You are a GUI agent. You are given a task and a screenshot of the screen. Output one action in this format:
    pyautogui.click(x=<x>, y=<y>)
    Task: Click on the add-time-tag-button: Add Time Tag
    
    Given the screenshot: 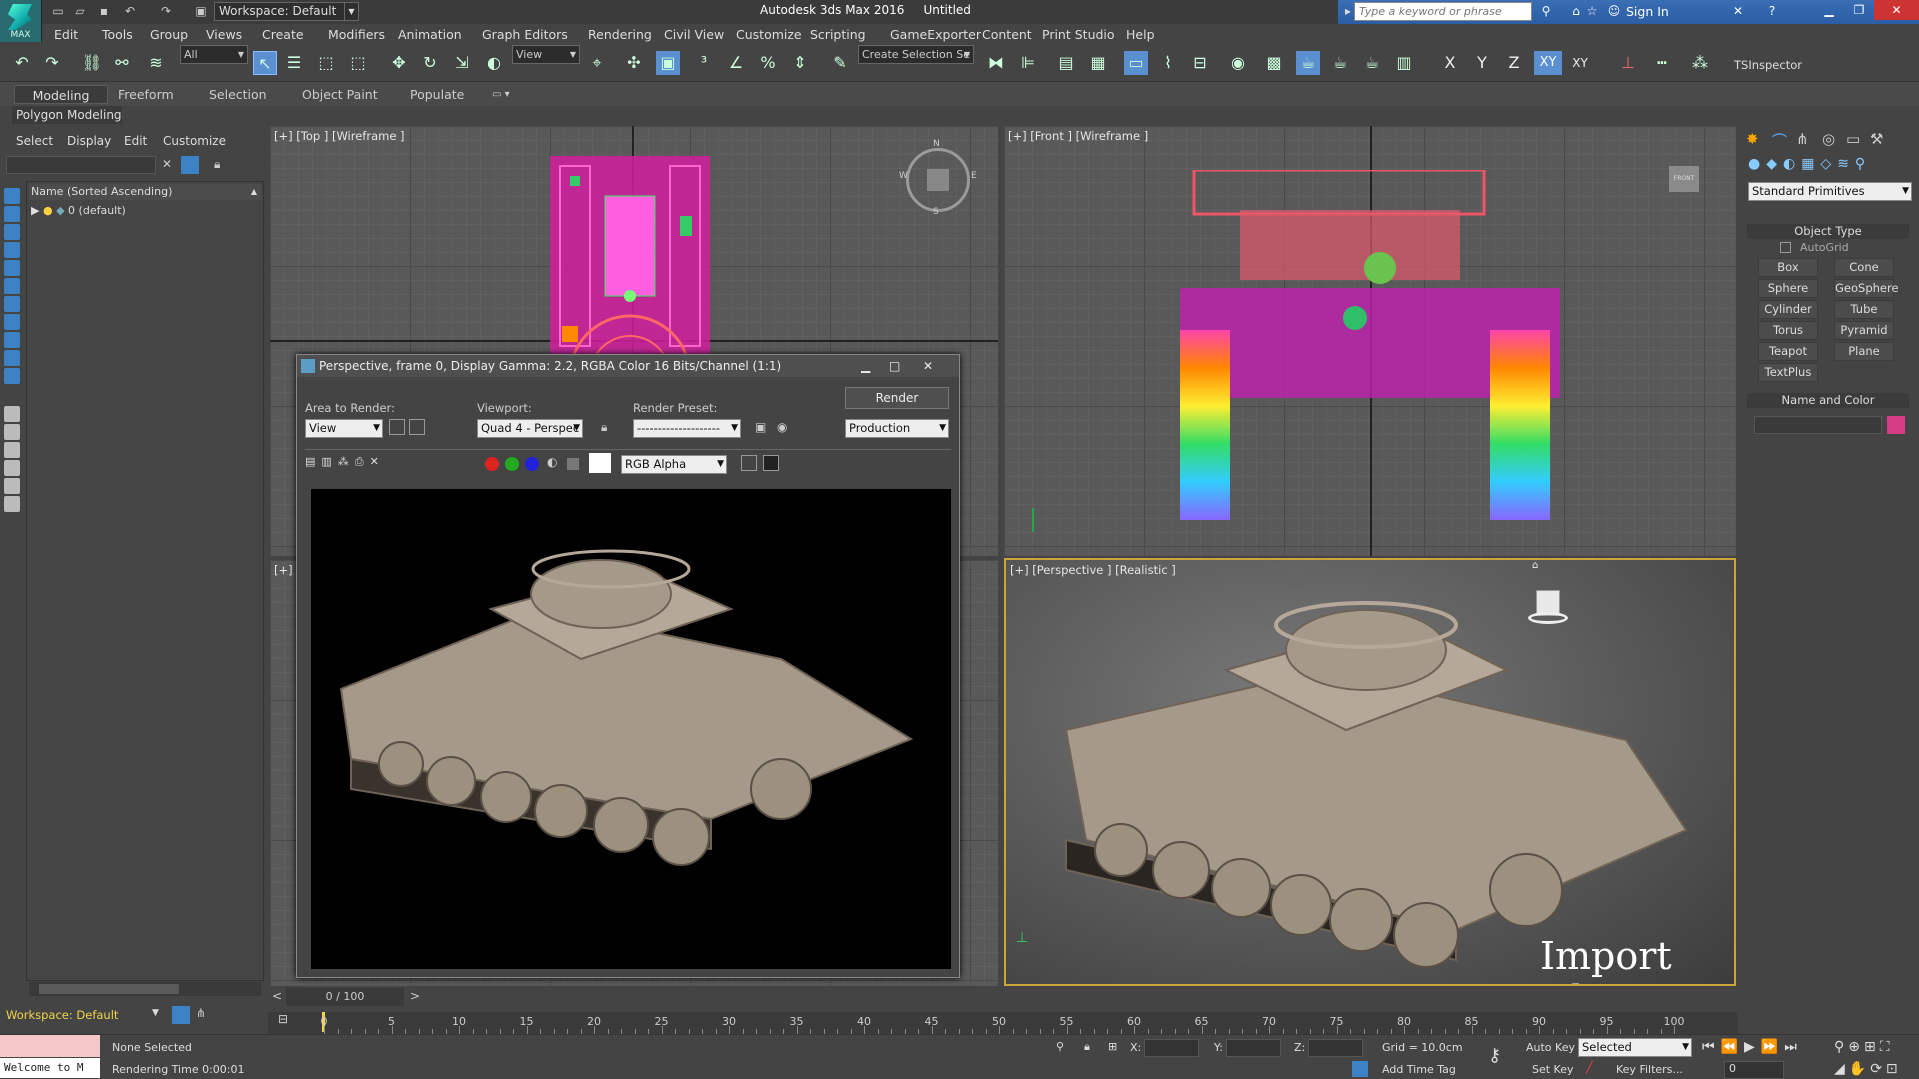 What is the action you would take?
    pyautogui.click(x=1419, y=1069)
    